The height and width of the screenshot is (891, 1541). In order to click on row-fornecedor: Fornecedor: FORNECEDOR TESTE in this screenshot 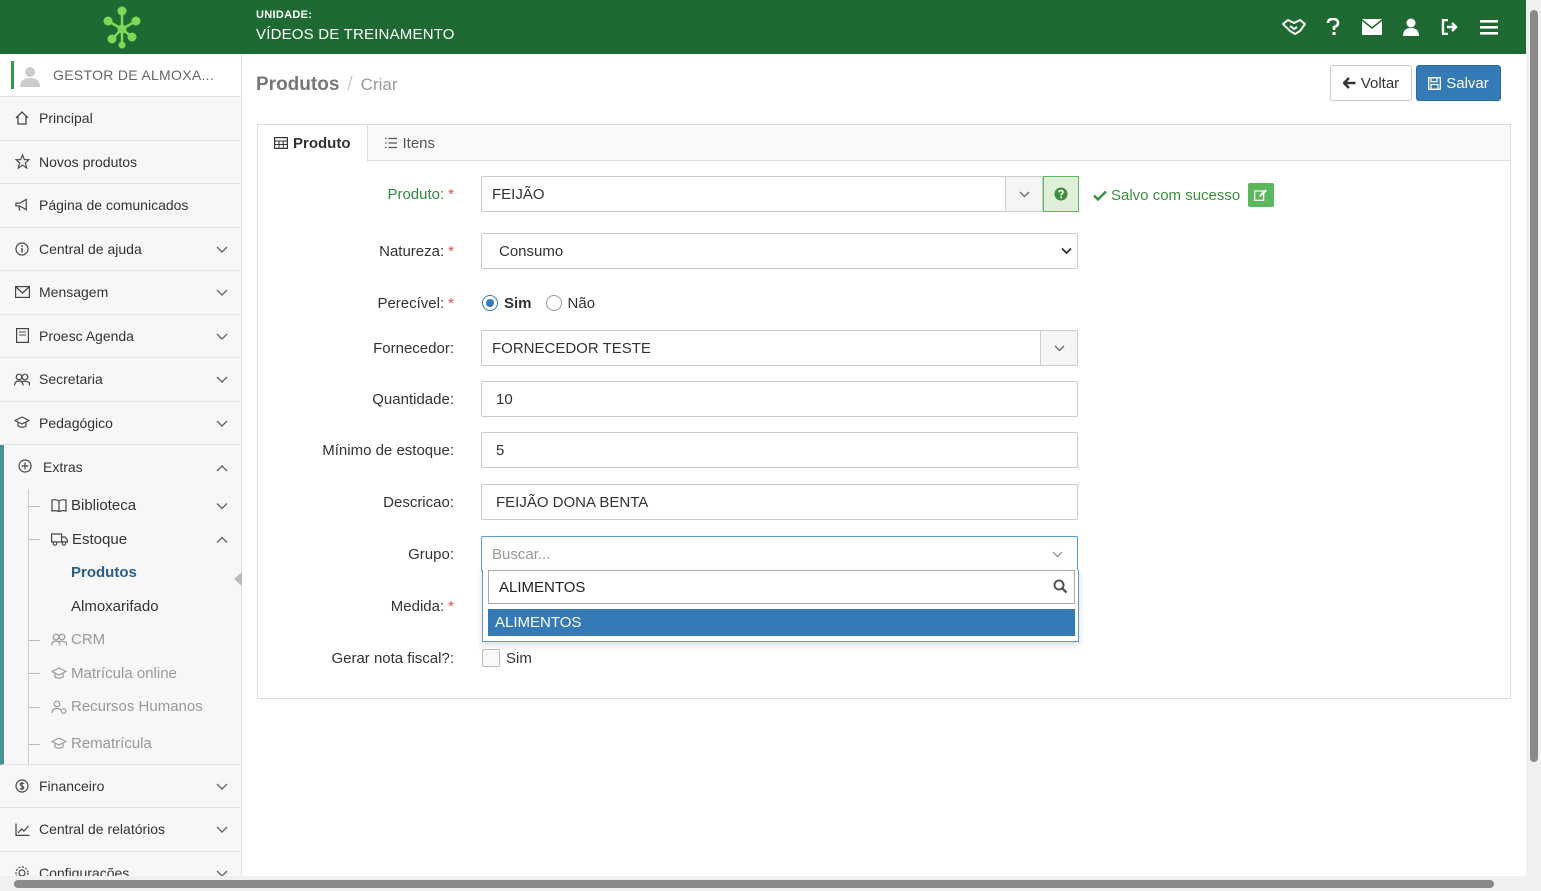, I will do `click(885, 348)`.